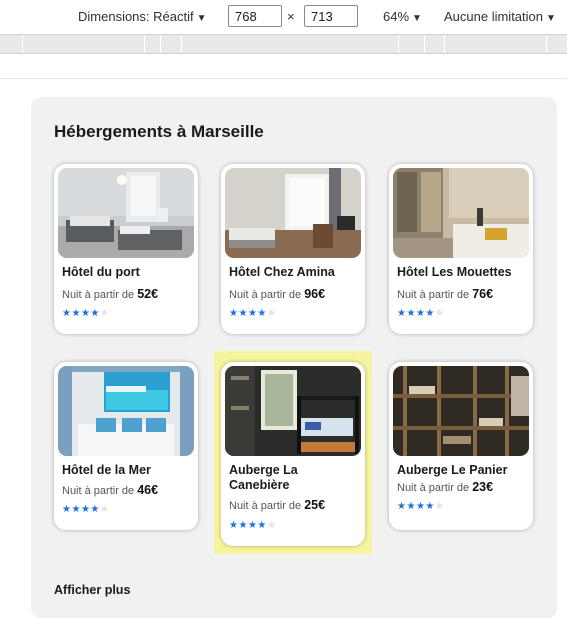 This screenshot has height=618, width=567. I want to click on section-title: Hébergements à Marseille, so click(159, 131).